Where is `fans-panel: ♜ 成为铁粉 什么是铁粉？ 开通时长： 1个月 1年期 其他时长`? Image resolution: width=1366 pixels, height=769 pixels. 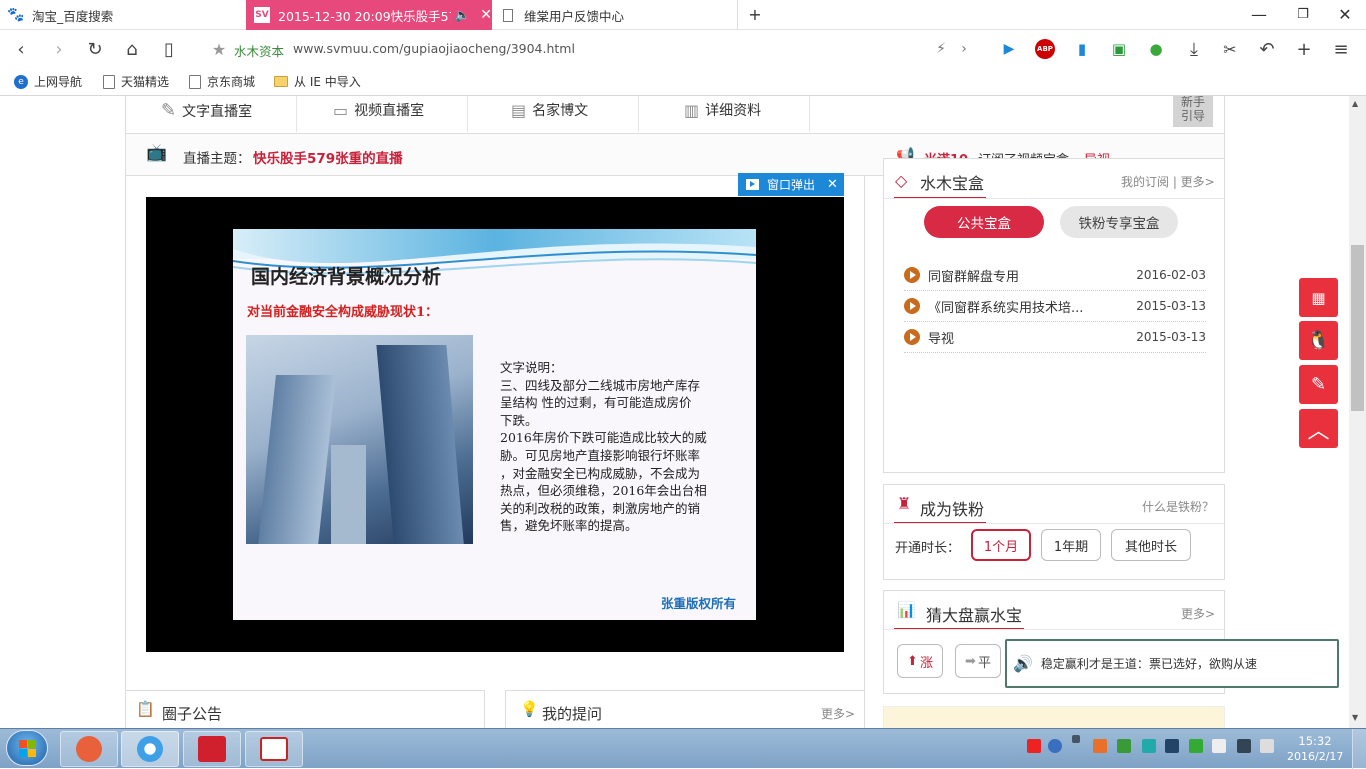 fans-panel: ♜ 成为铁粉 什么是铁粉？ 开通时长： 1个月 1年期 其他时长 is located at coordinates (1054, 532).